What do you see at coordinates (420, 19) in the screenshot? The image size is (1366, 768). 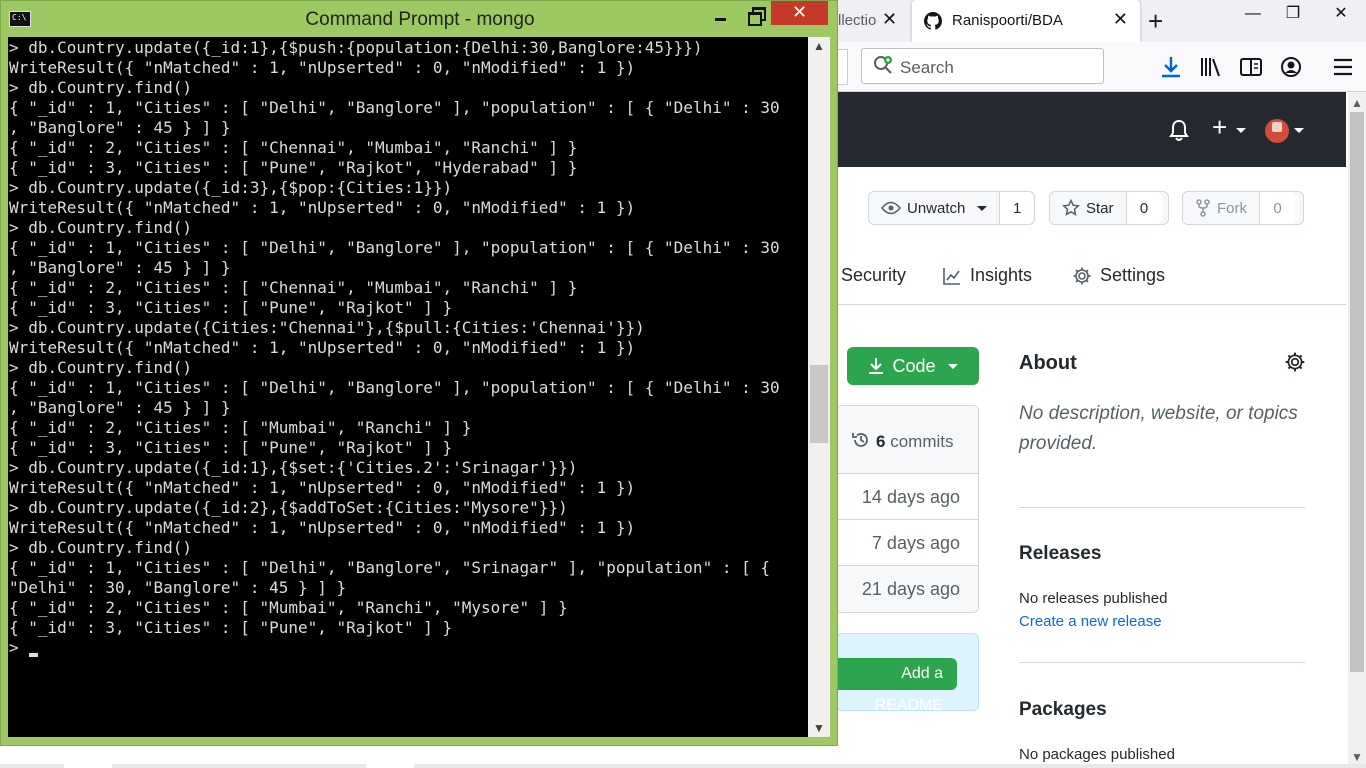 I see `cmd-titlebar: Command Prompt - mongo ✕` at bounding box center [420, 19].